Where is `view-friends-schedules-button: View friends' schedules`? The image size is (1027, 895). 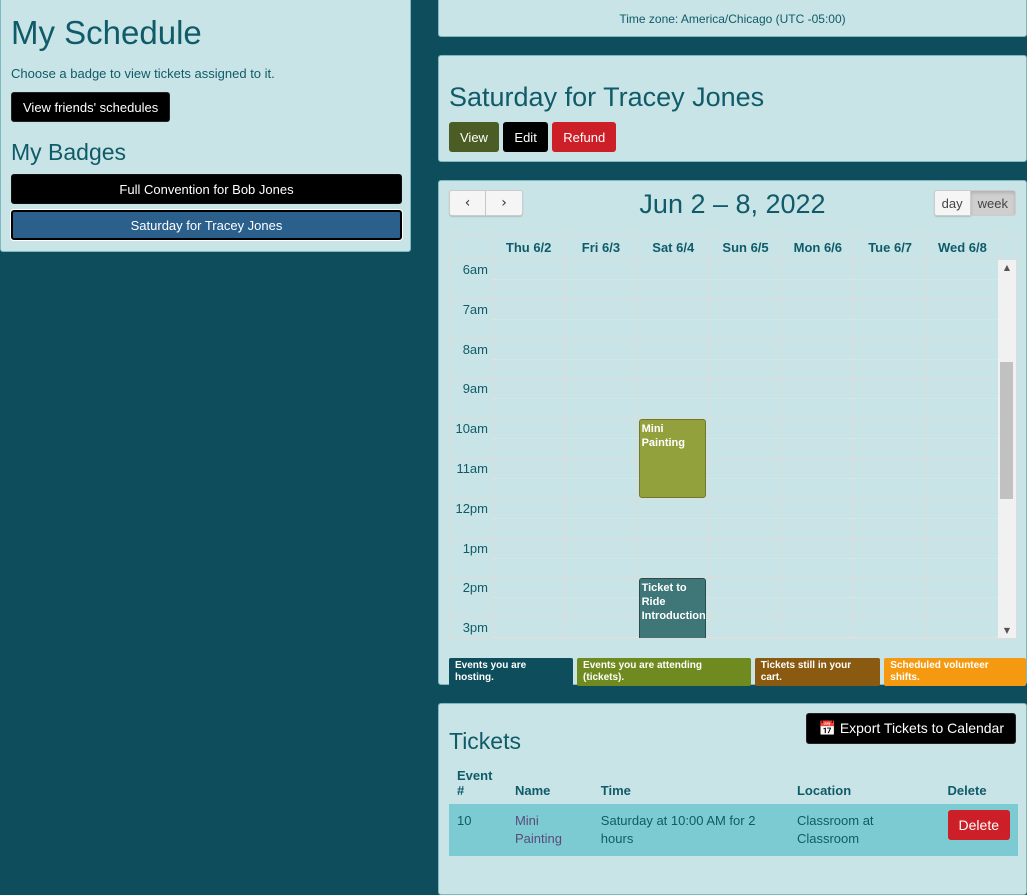 view-friends-schedules-button: View friends' schedules is located at coordinates (91, 107).